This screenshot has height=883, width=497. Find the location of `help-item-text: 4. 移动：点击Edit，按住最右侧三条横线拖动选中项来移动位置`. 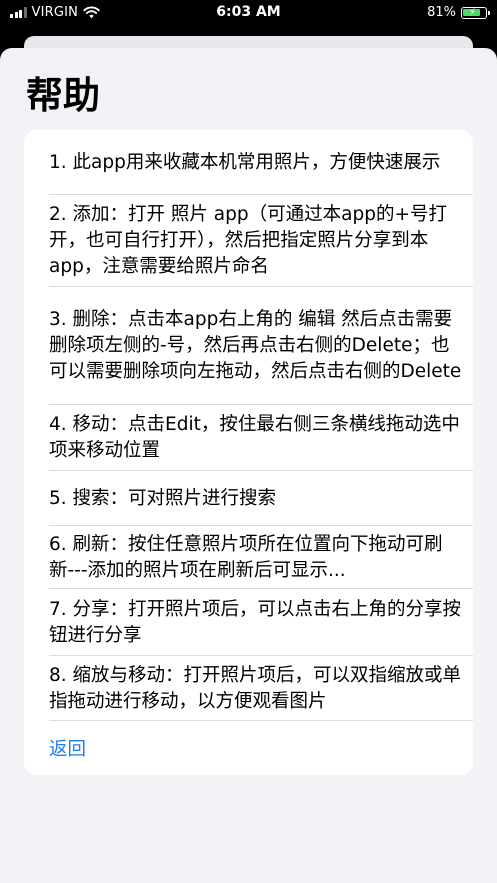

help-item-text: 4. 移动：点击Edit，按住最右侧三条横线拖动选中项来移动位置 is located at coordinates (254, 437).